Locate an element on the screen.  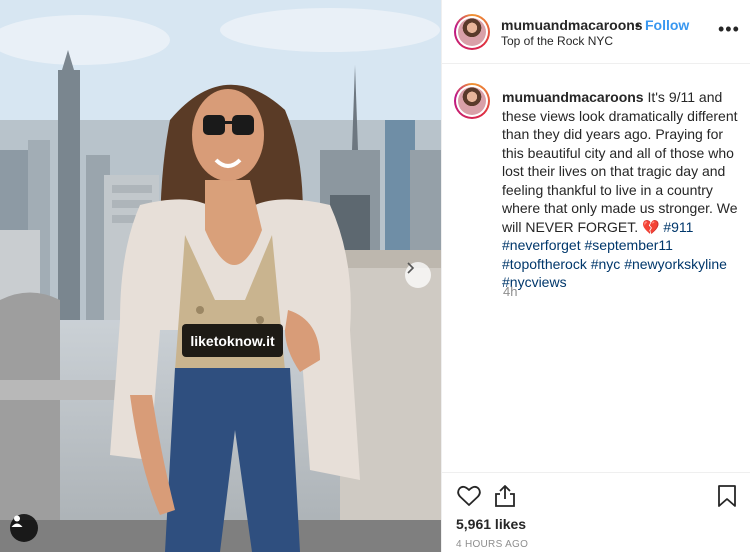
hashtag-link: #neverforget is located at coordinates (541, 245).